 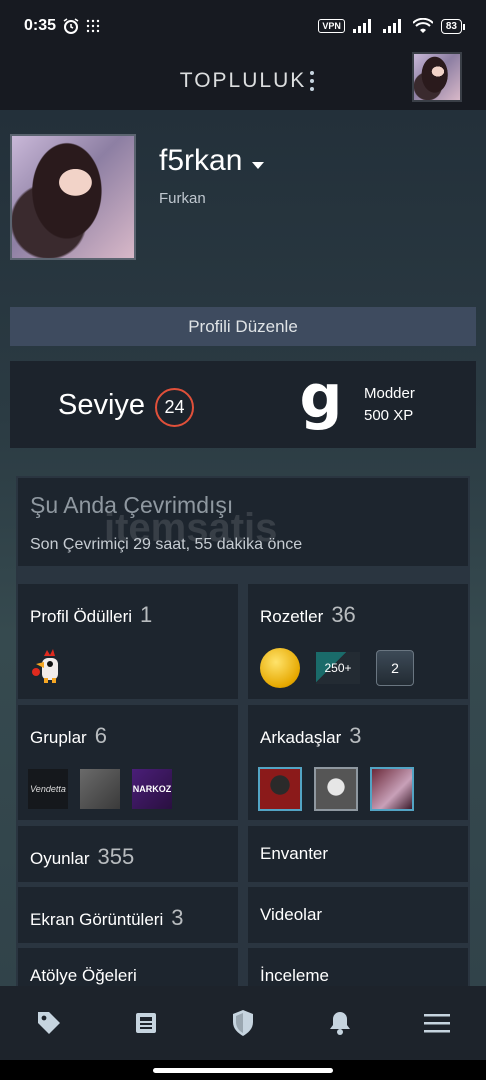 What do you see at coordinates (361, 26) in the screenshot?
I see `signal-icon` at bounding box center [361, 26].